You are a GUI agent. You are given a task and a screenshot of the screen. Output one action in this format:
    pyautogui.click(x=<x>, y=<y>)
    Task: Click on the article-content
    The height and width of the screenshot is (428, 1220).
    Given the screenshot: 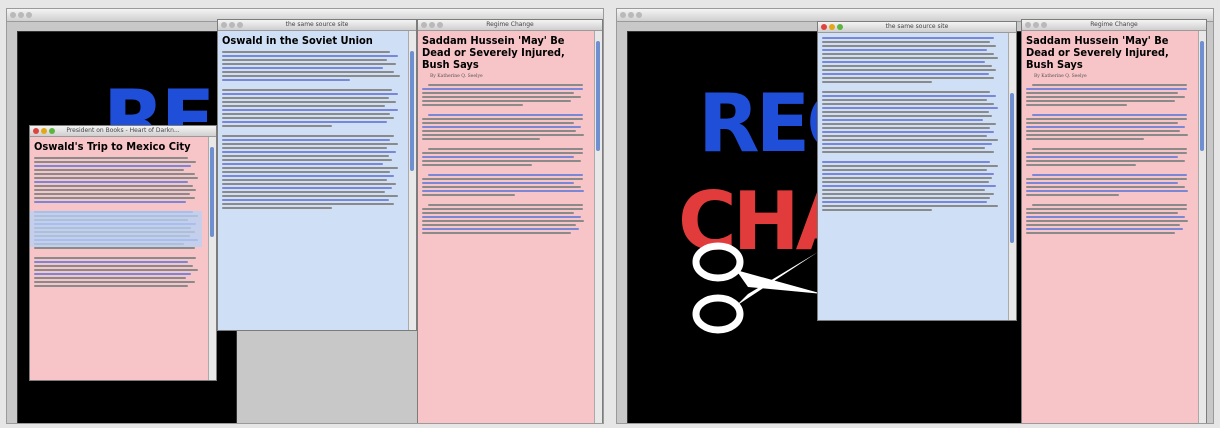 What is the action you would take?
    pyautogui.click(x=913, y=176)
    